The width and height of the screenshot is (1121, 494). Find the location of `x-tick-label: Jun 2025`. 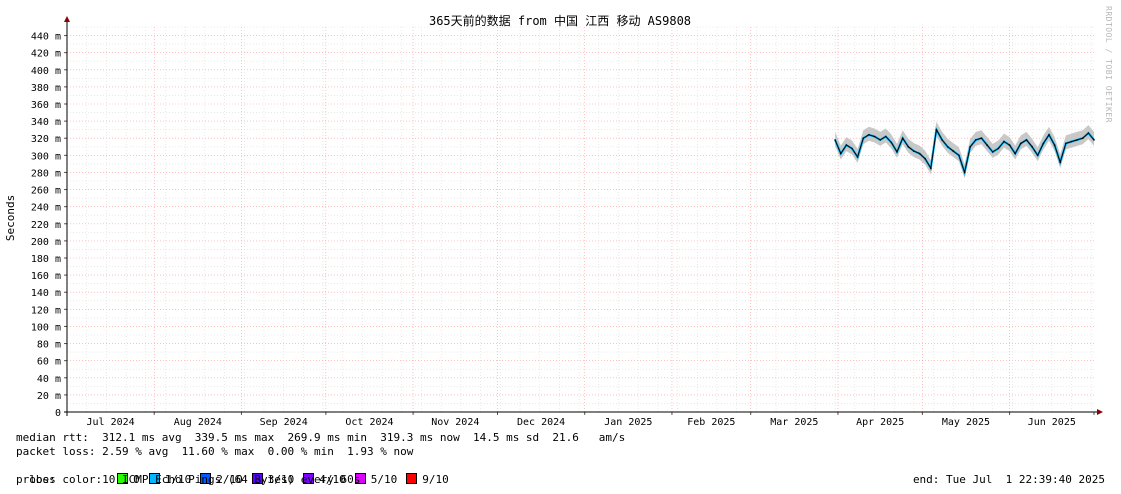

x-tick-label: Jun 2025 is located at coordinates (1052, 422).